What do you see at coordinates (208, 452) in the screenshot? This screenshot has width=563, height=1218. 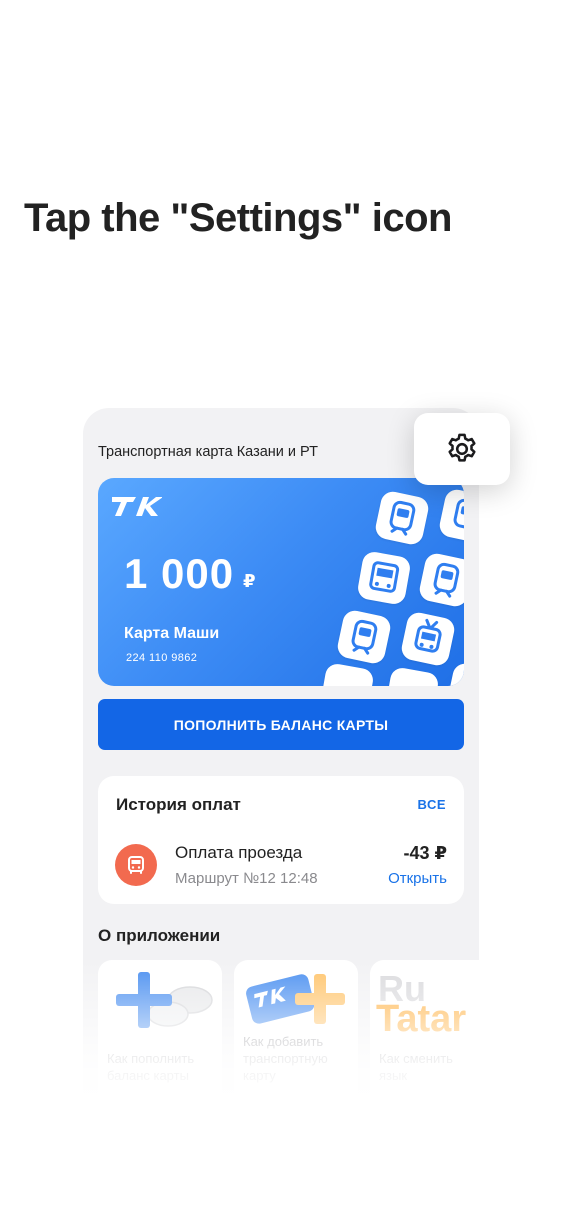 I see `card-section-title: Транспортная карта Казани и РТ` at bounding box center [208, 452].